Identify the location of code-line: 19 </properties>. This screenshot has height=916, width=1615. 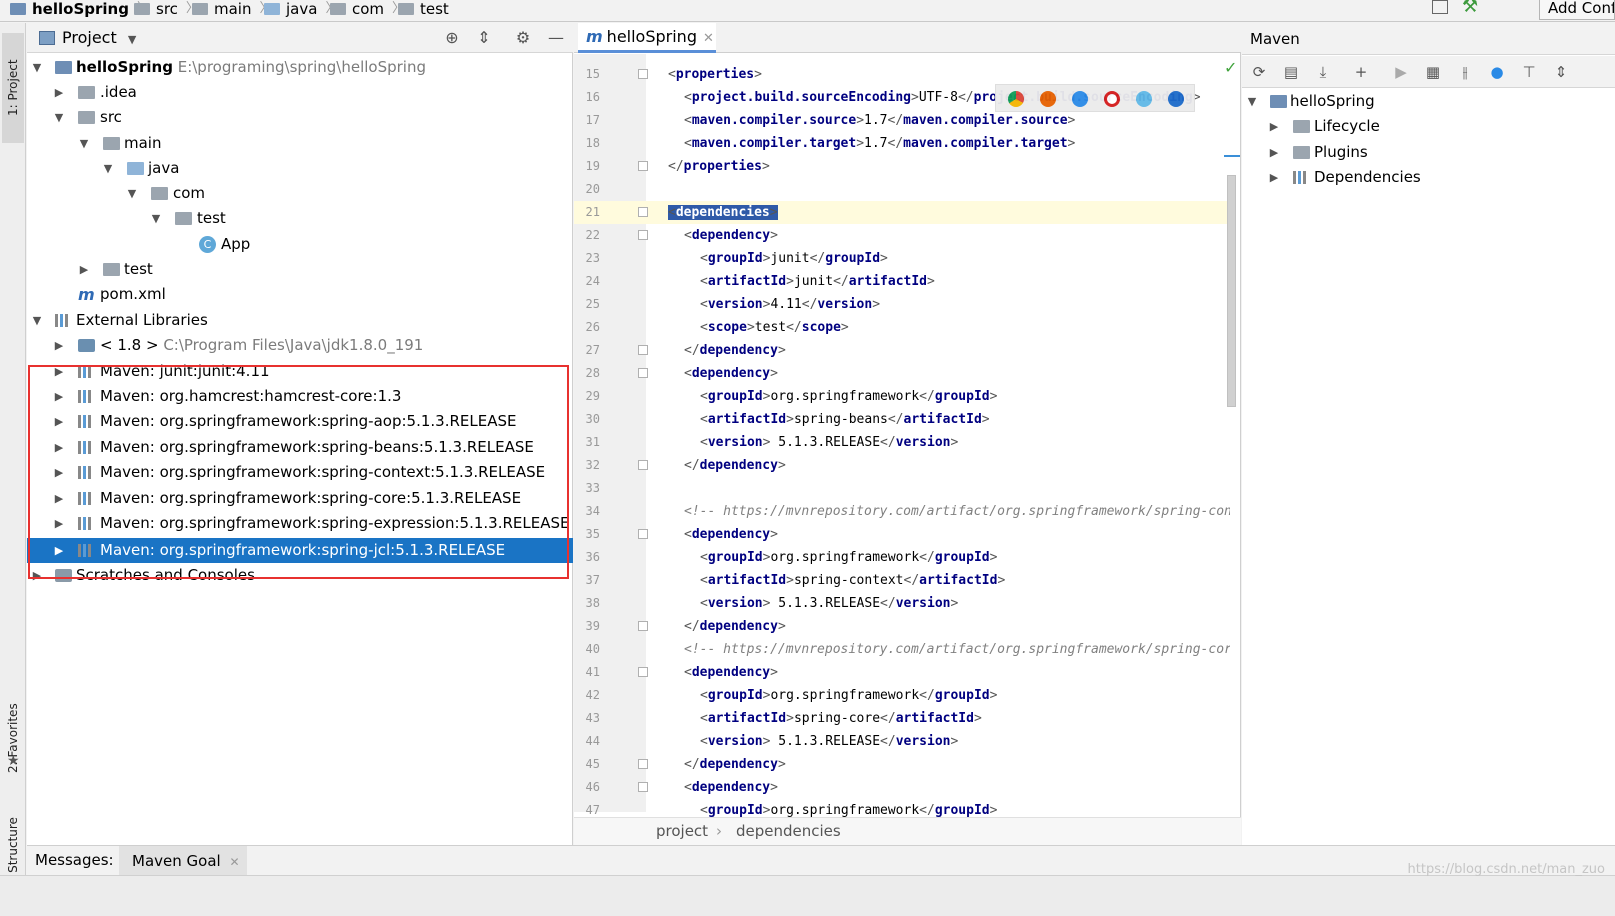
(902, 166).